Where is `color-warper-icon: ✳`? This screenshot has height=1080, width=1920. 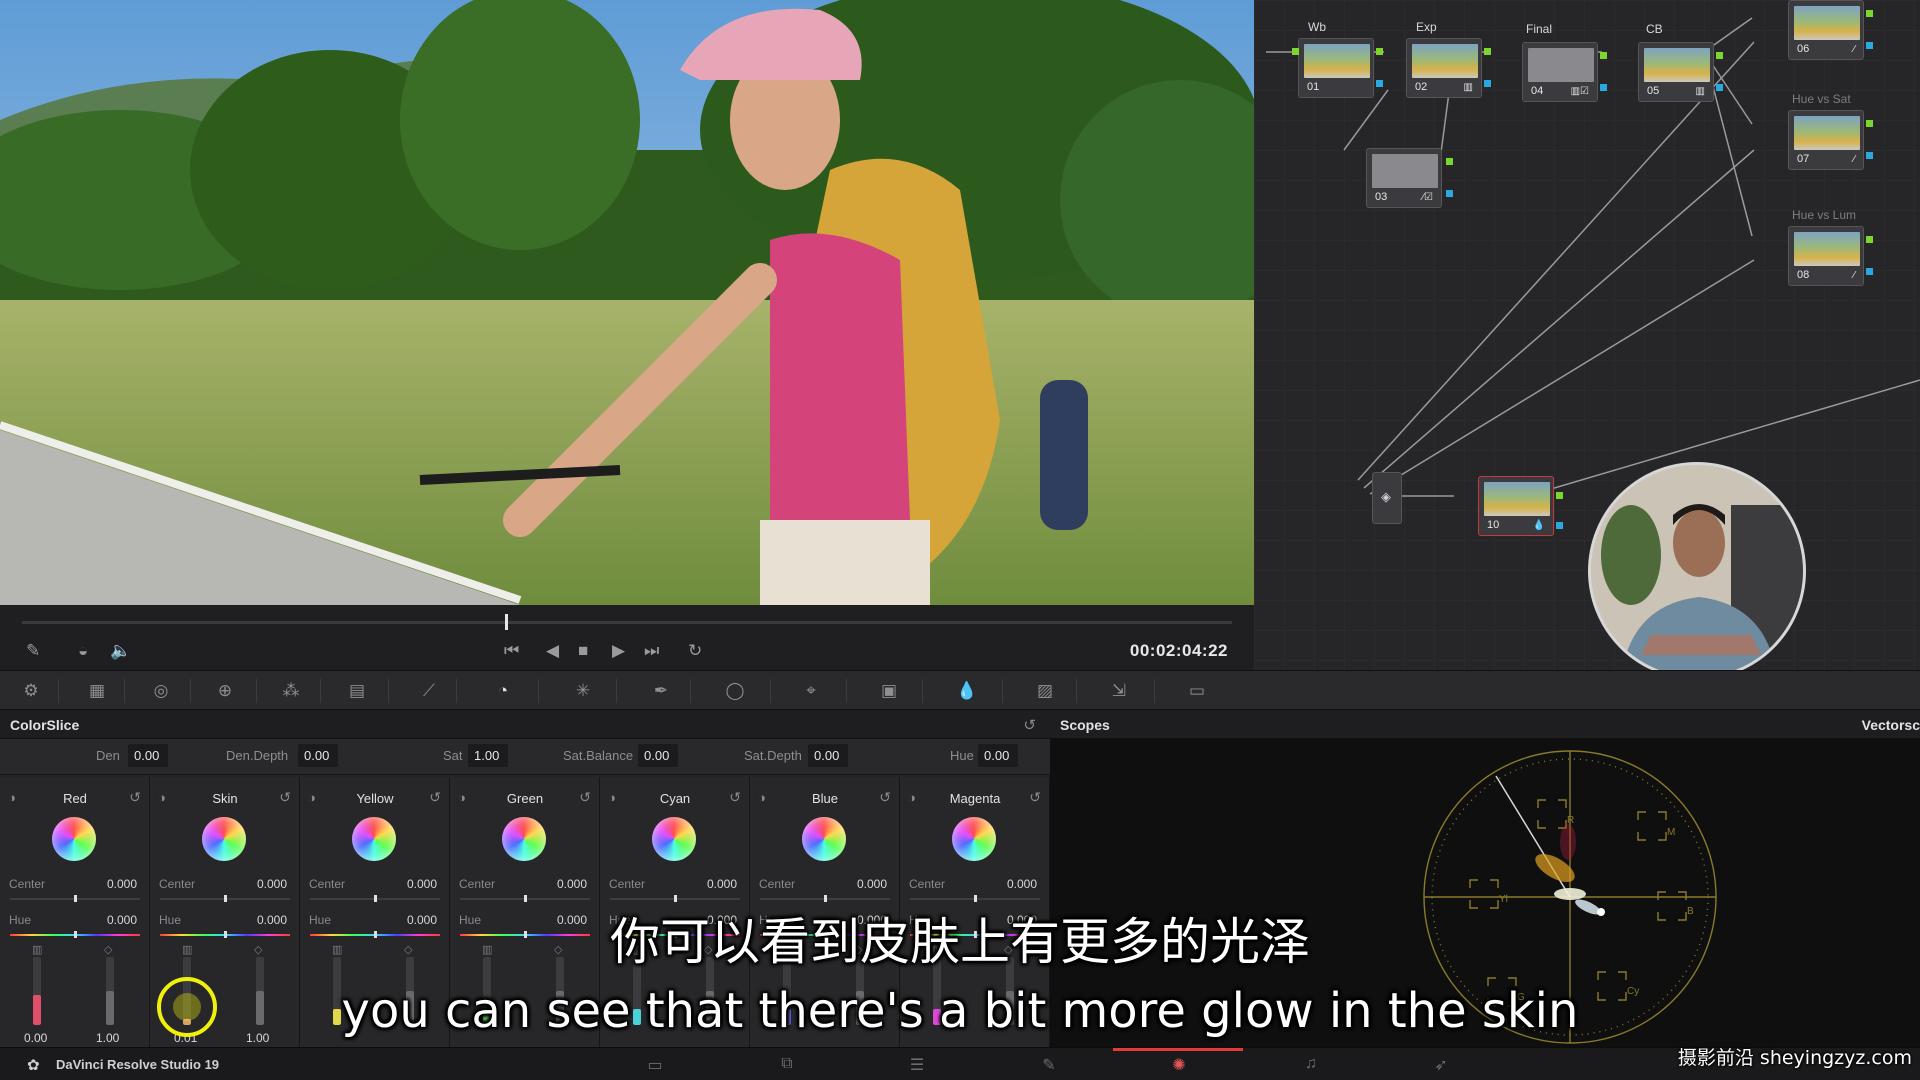
color-warper-icon: ✳ is located at coordinates (583, 691).